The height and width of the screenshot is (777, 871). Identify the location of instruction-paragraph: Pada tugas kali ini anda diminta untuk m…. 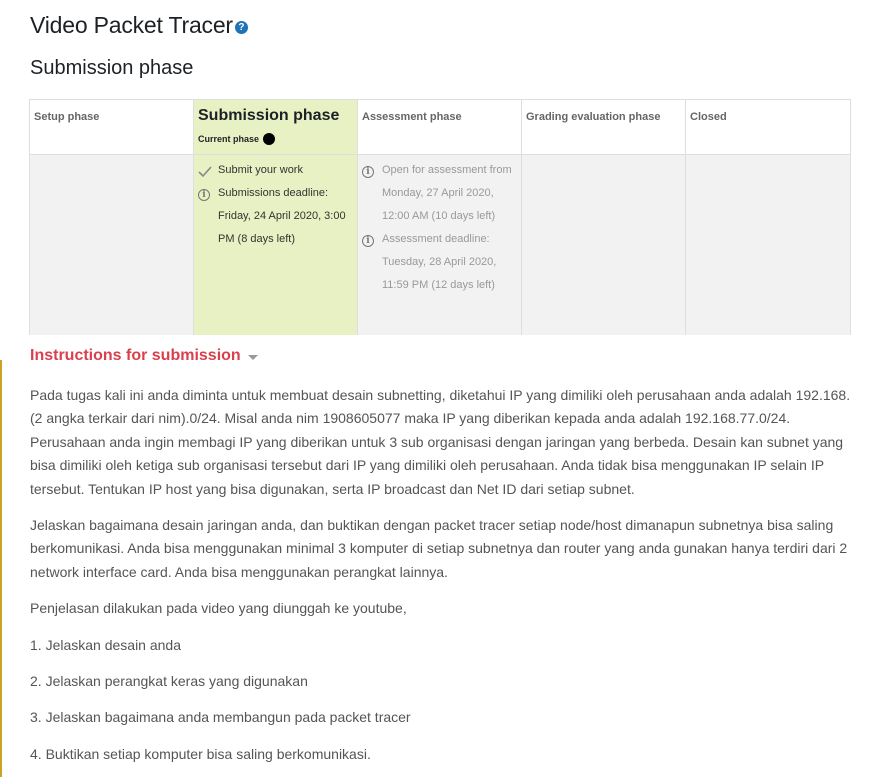
(440, 442).